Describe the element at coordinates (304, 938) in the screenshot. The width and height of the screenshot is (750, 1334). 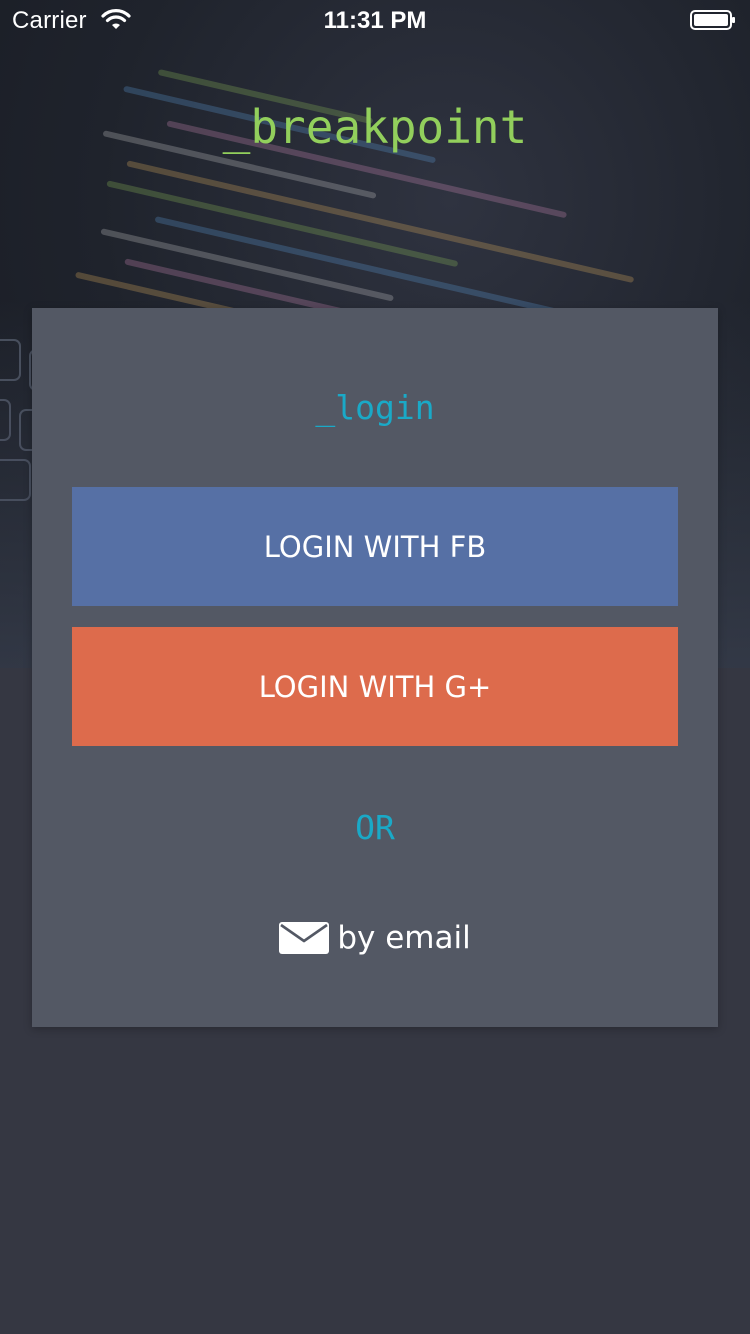
I see `mail-icon` at that location.